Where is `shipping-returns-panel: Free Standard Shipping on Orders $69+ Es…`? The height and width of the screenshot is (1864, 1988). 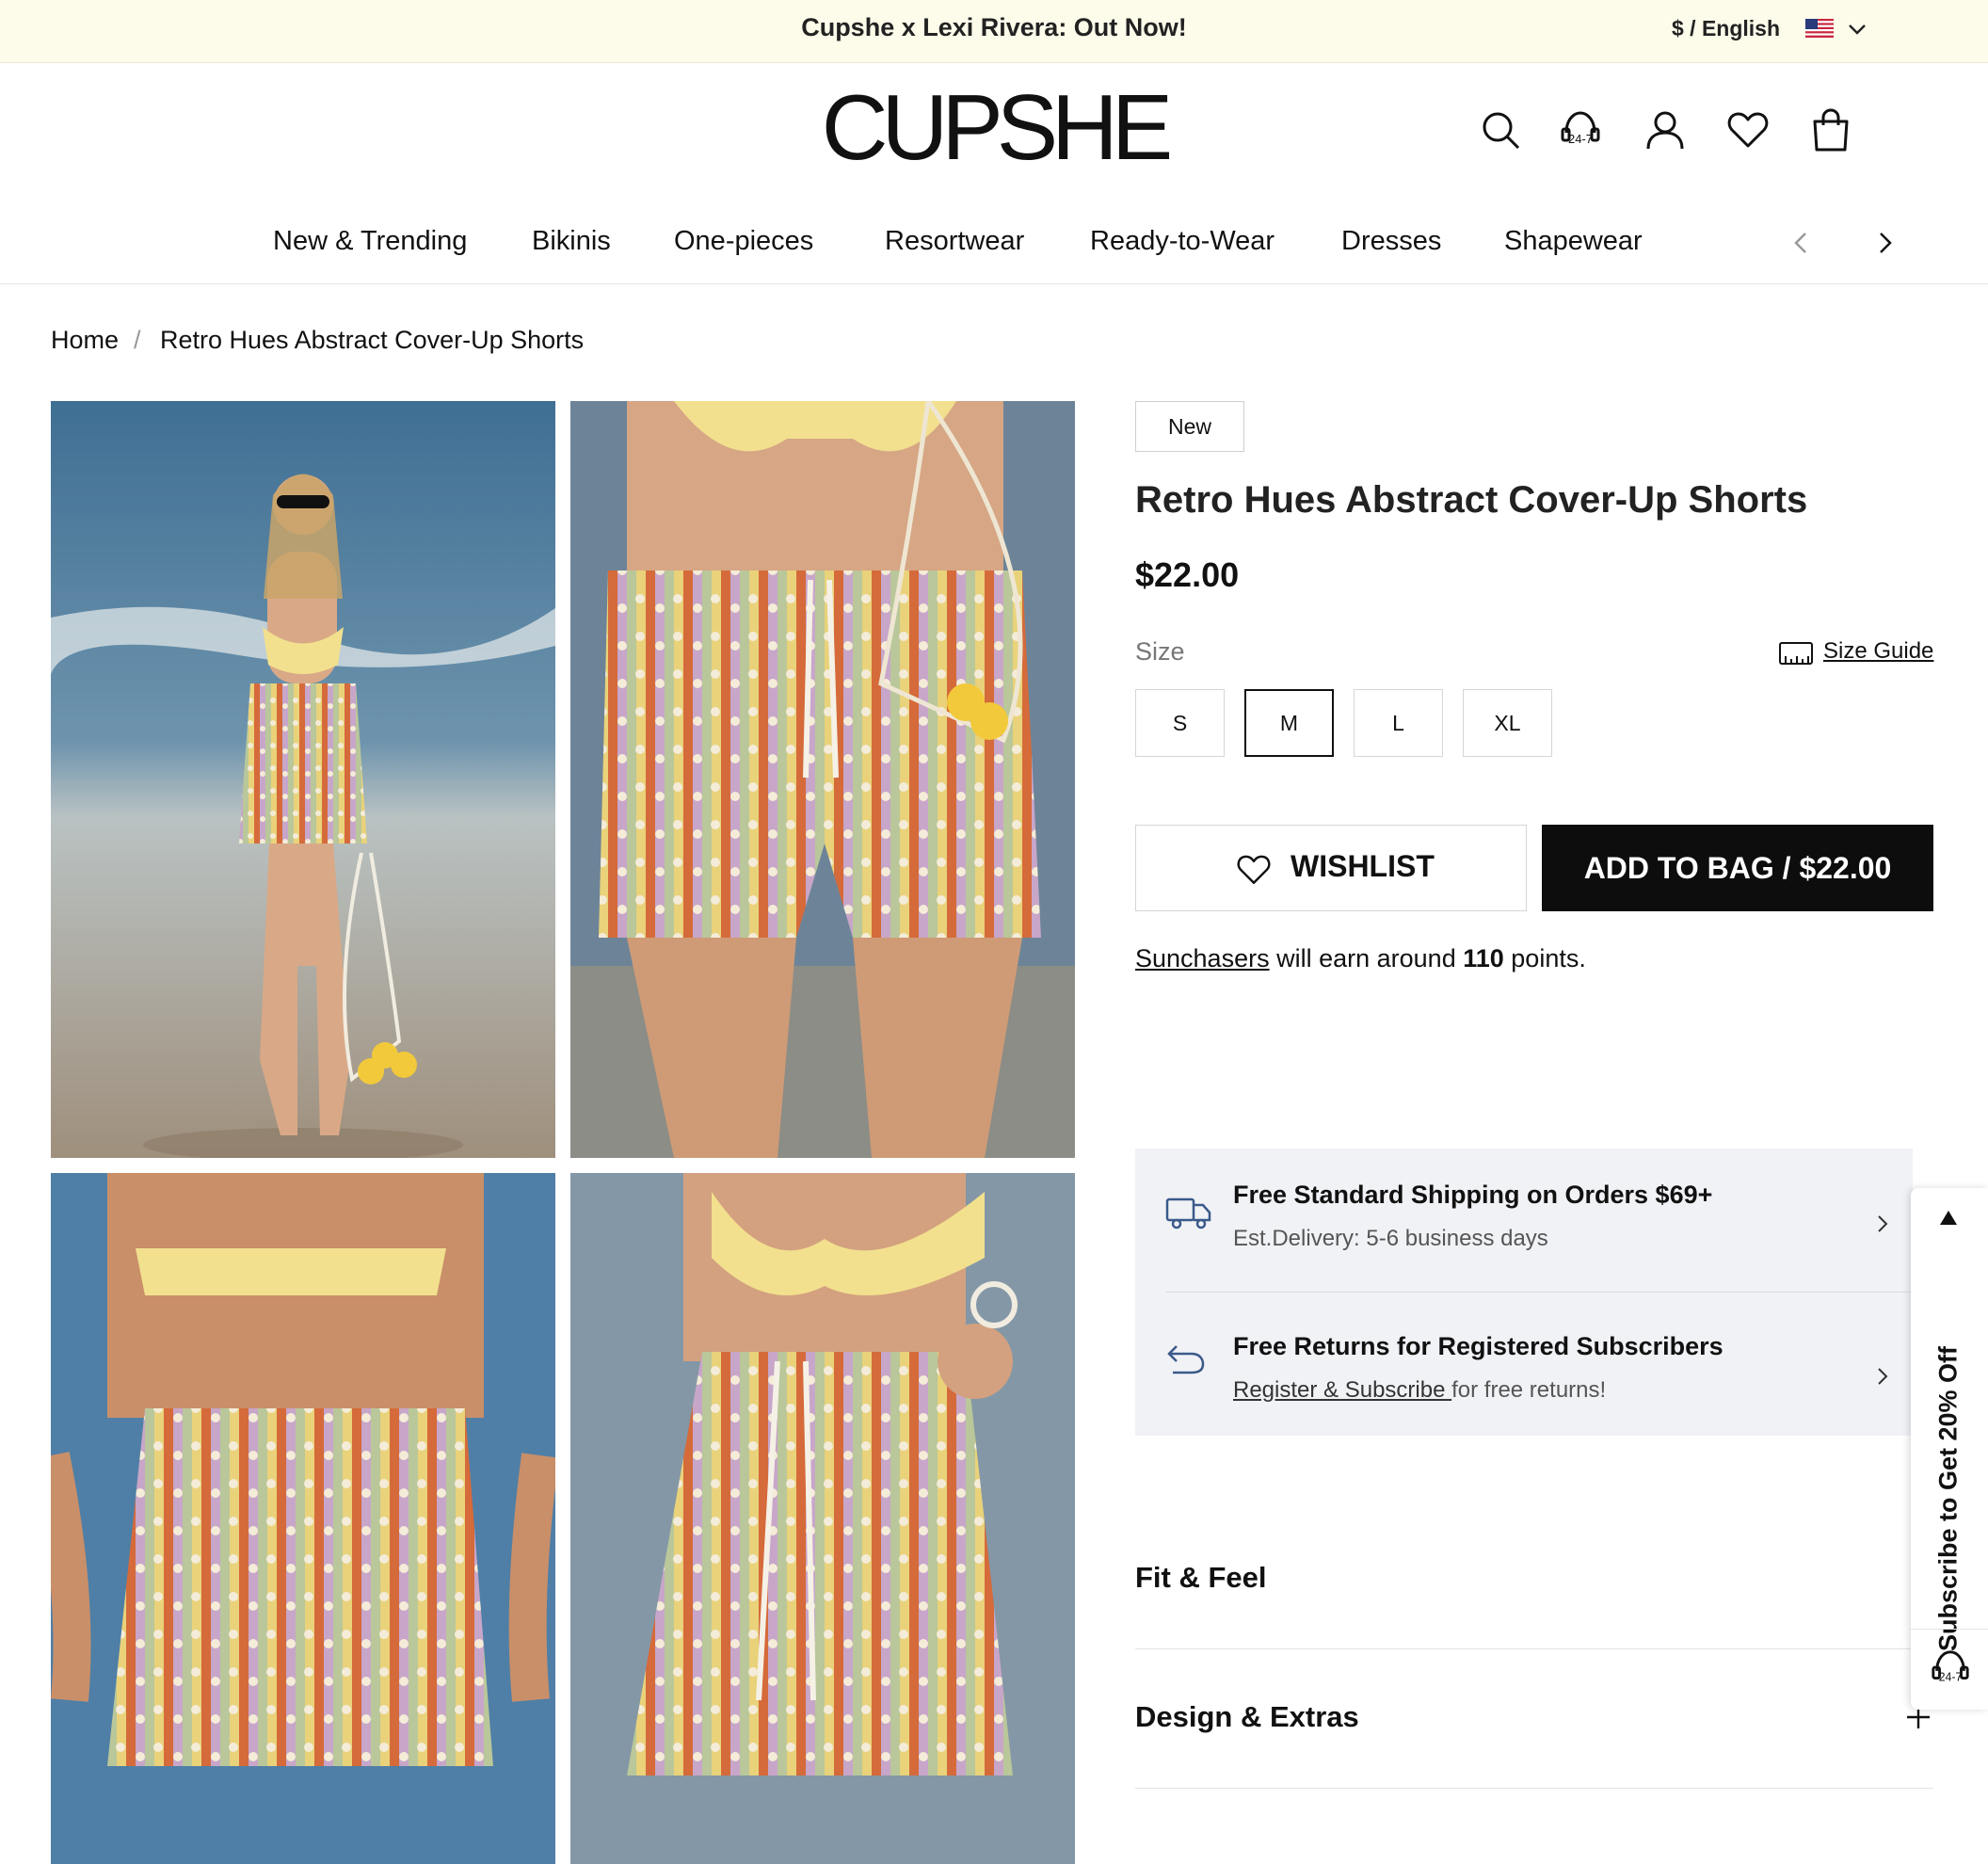 shipping-returns-panel: Free Standard Shipping on Orders $69+ Es… is located at coordinates (1524, 1292).